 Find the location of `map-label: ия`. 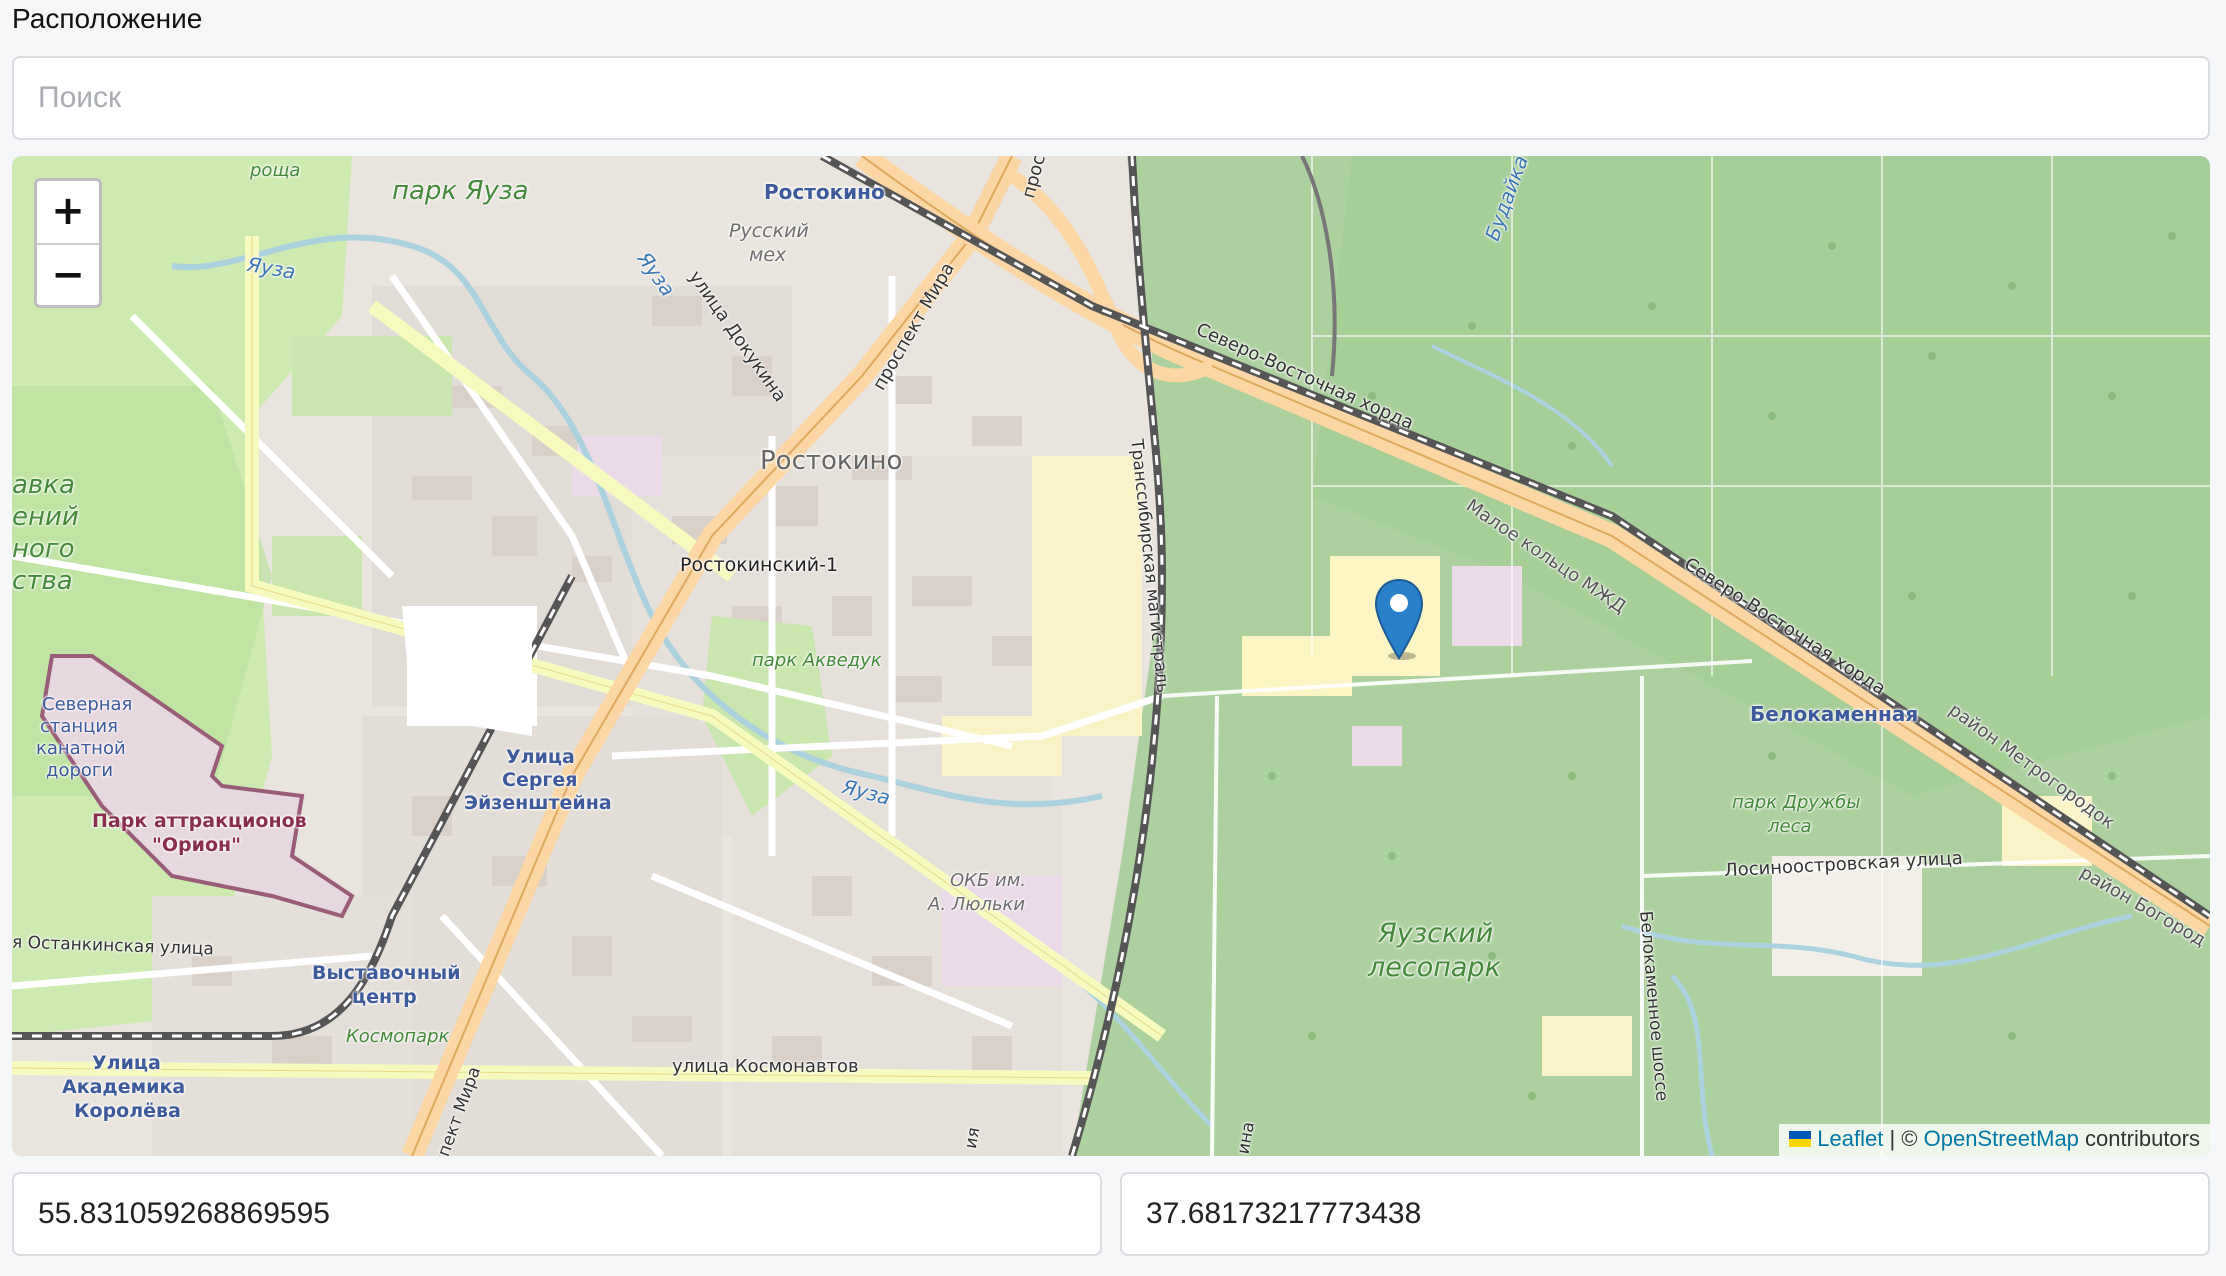

map-label: ия is located at coordinates (972, 1138).